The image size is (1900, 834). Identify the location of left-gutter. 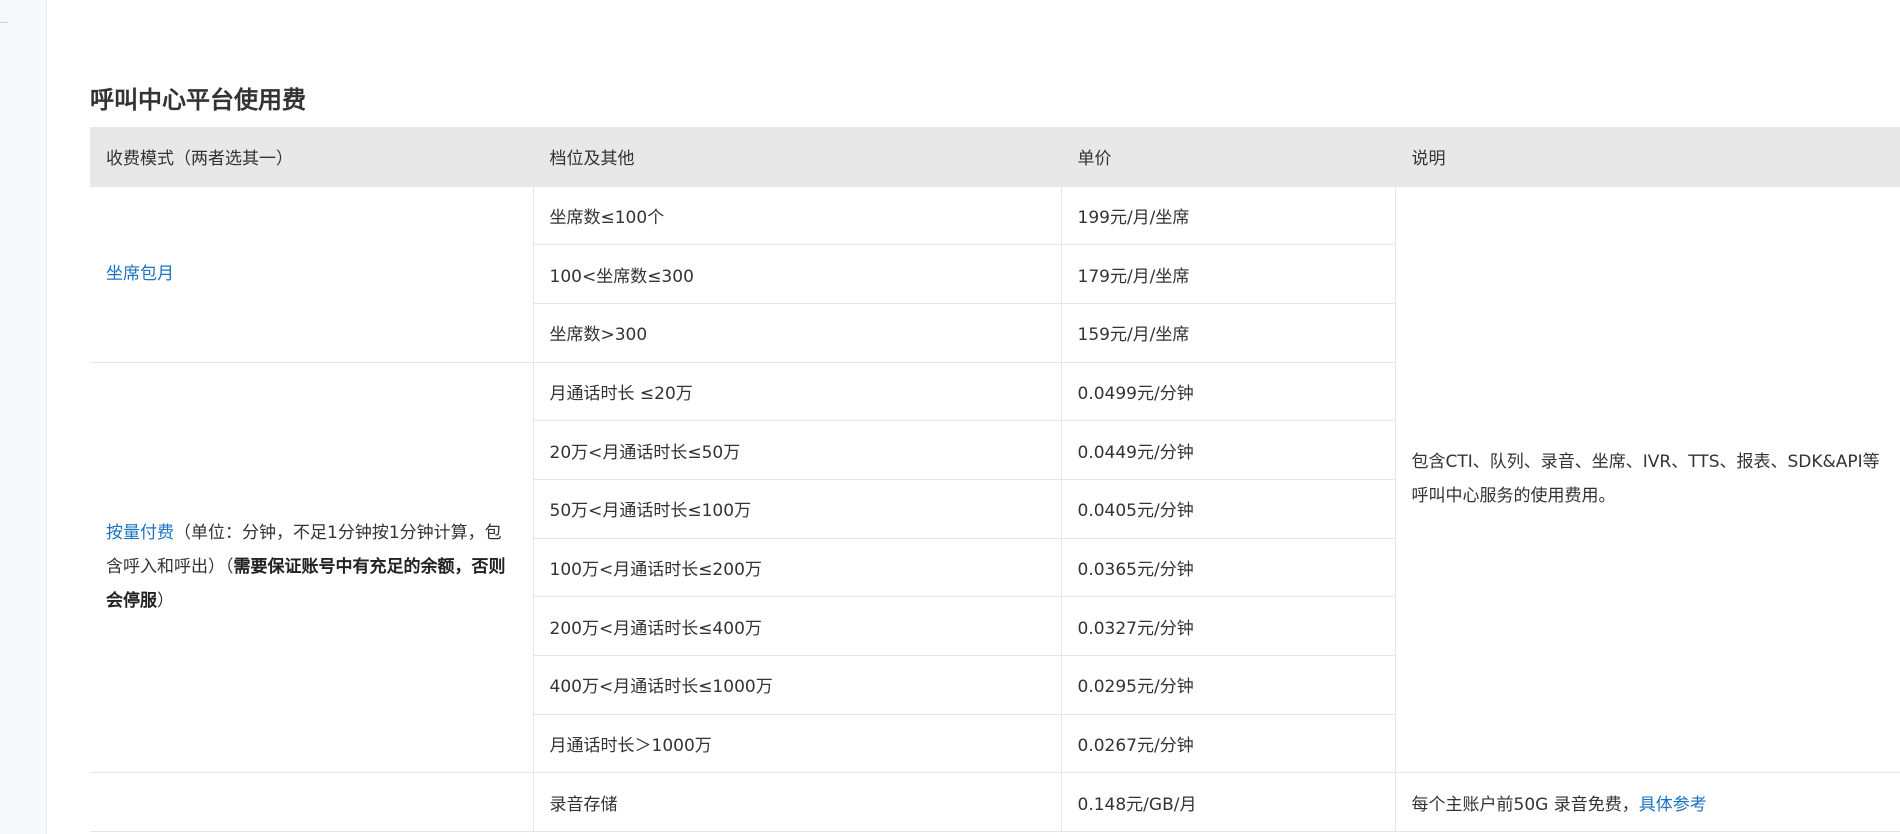
(23, 417).